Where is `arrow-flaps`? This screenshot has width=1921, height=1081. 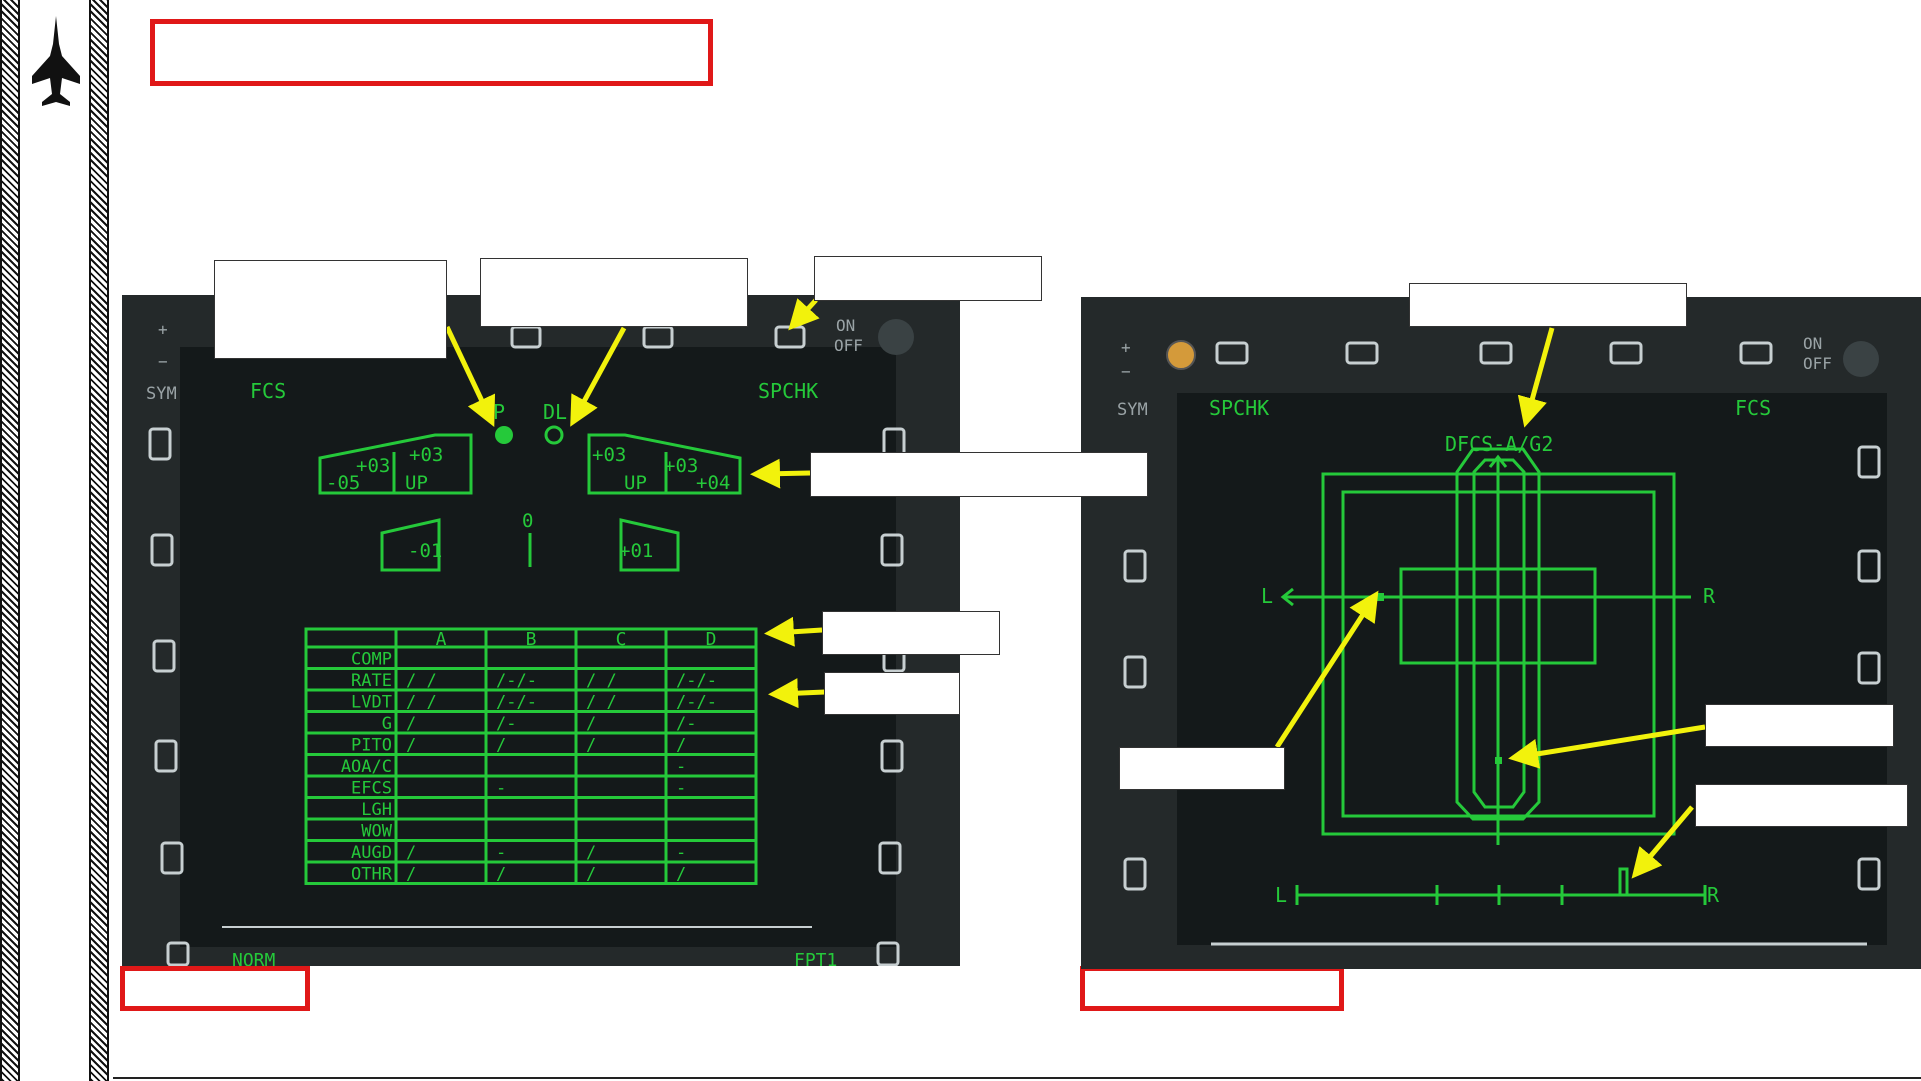
arrow-flaps is located at coordinates (780, 473).